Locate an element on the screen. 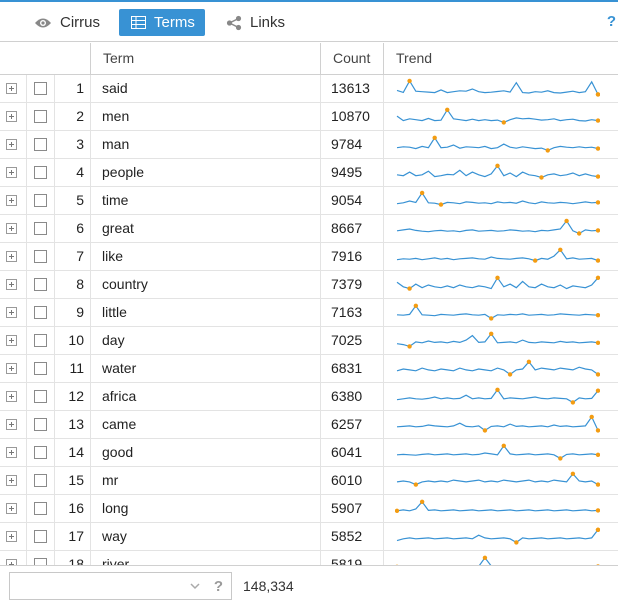  term-cell: people is located at coordinates (123, 173).